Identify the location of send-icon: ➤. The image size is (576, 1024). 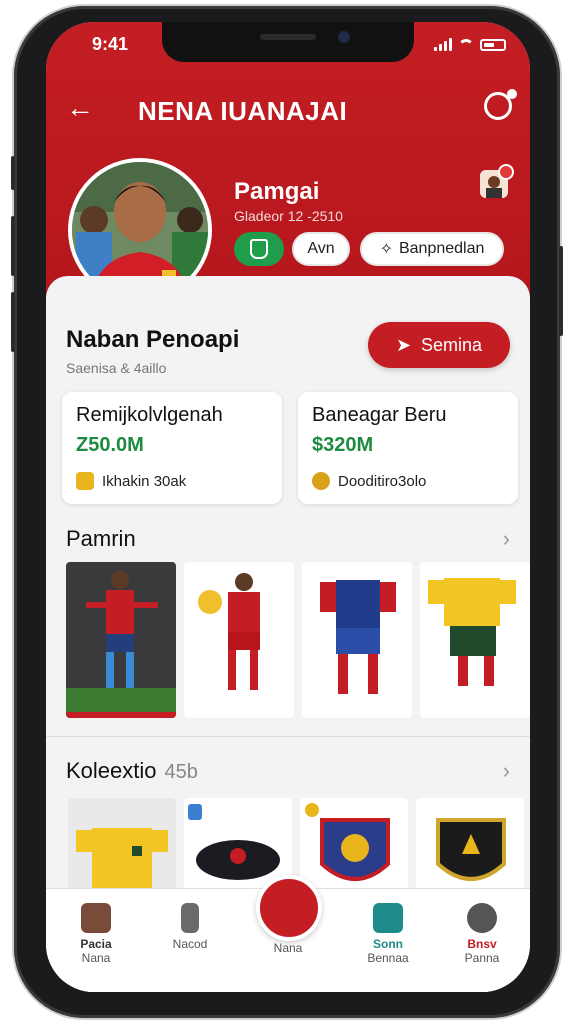
(403, 344).